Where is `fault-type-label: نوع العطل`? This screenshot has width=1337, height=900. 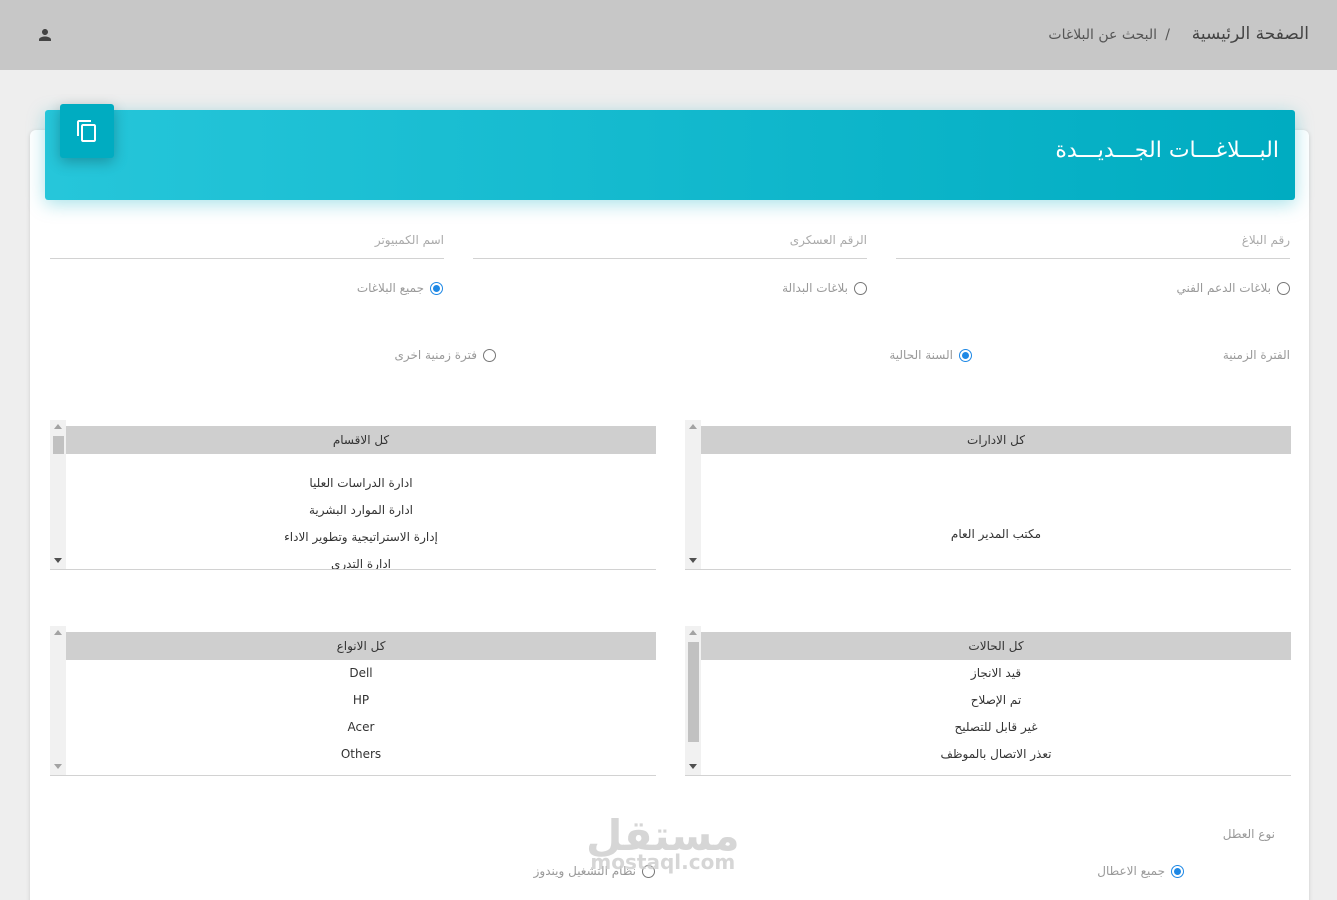 fault-type-label: نوع العطل is located at coordinates (1248, 834).